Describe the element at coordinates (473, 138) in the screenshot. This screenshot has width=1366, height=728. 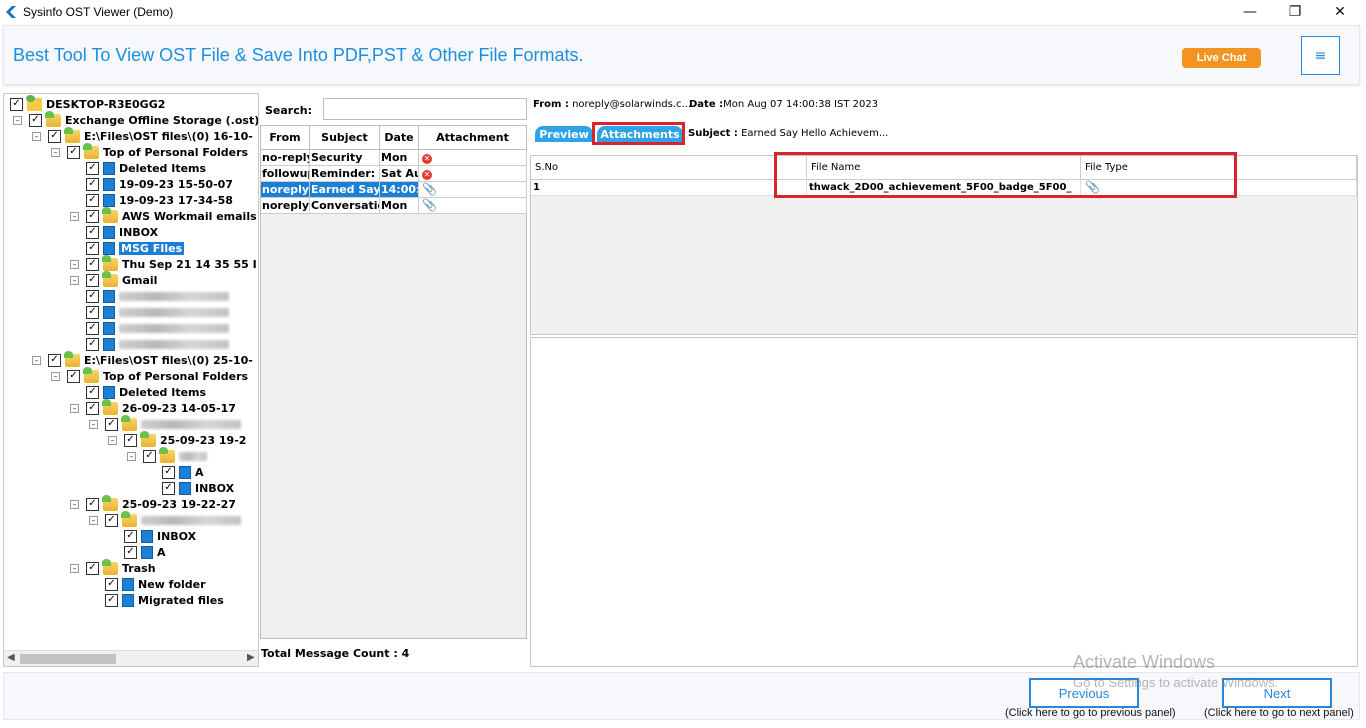
I see `column-header-attachment: Attachment` at that location.